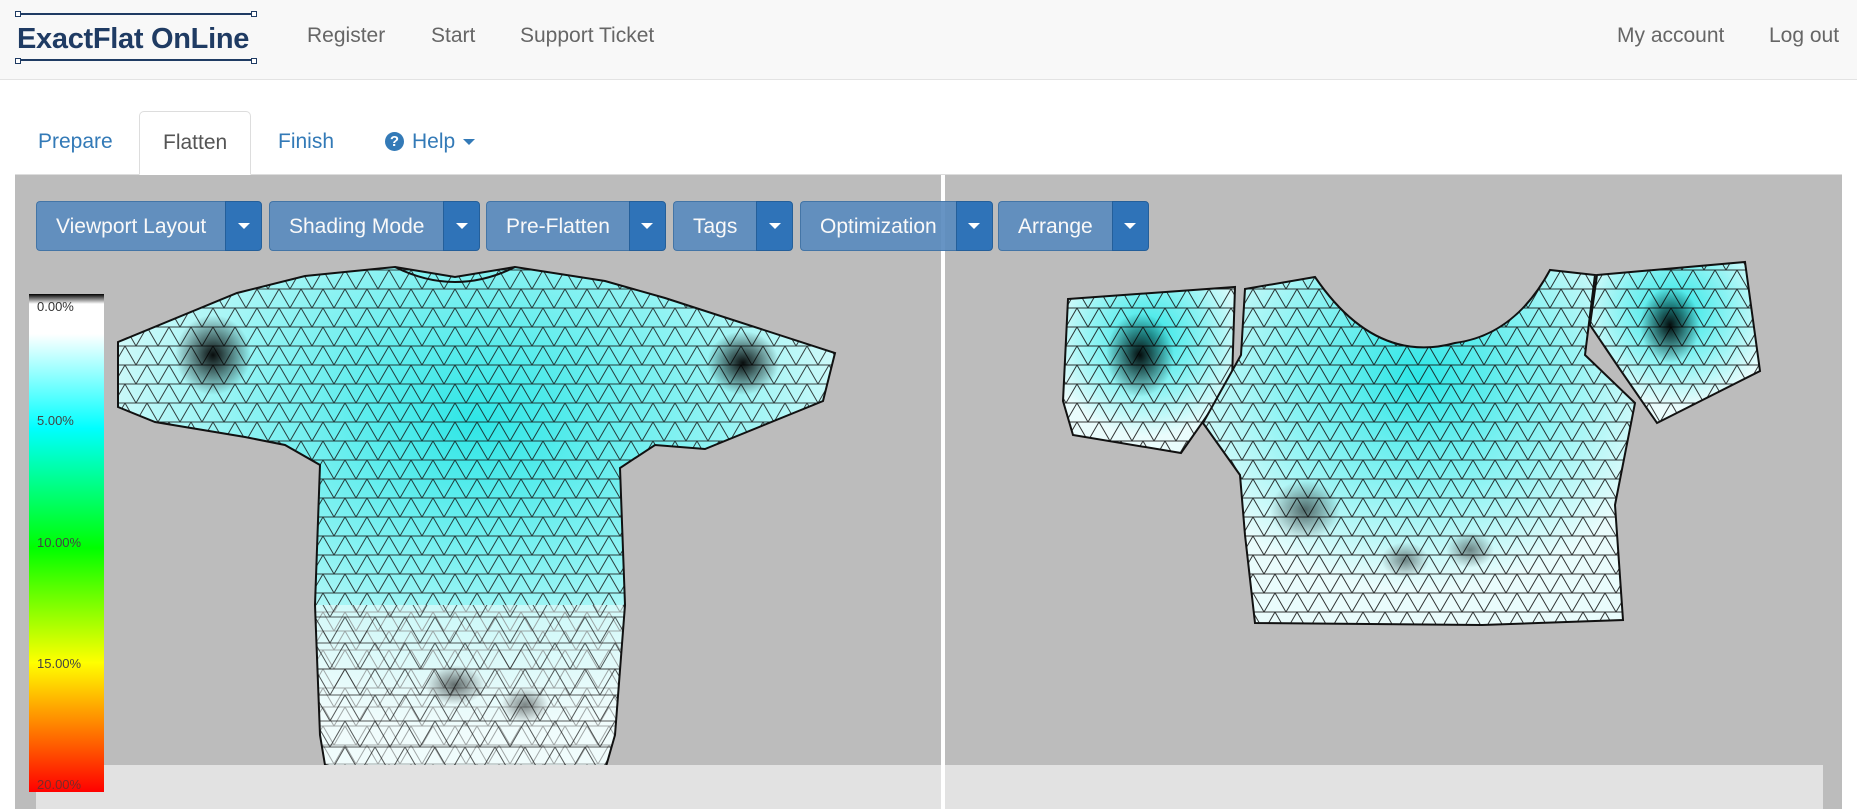 This screenshot has height=809, width=1857. I want to click on arrange-dropdown: Arrange, so click(1073, 226).